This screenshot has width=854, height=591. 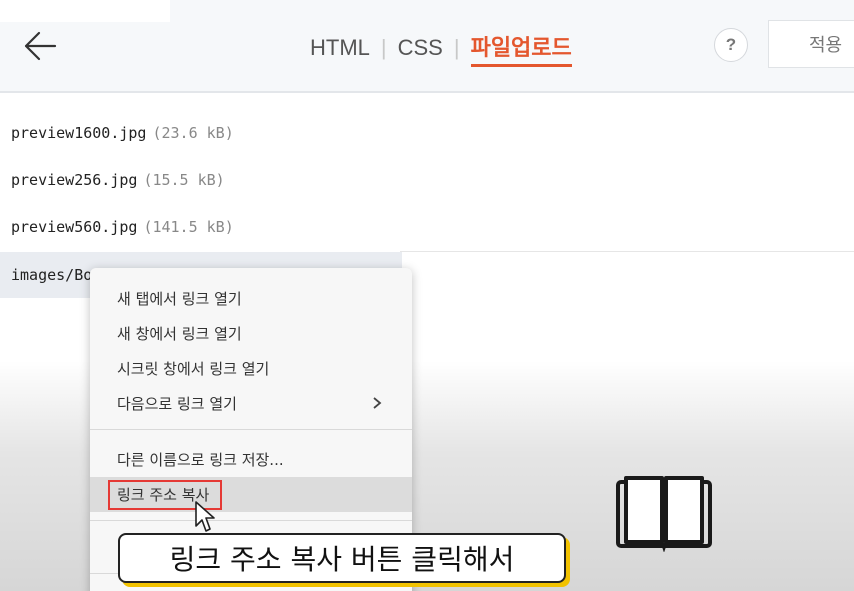 I want to click on menu-item-copy-link-address: 링크 주소 복사, so click(x=251, y=494).